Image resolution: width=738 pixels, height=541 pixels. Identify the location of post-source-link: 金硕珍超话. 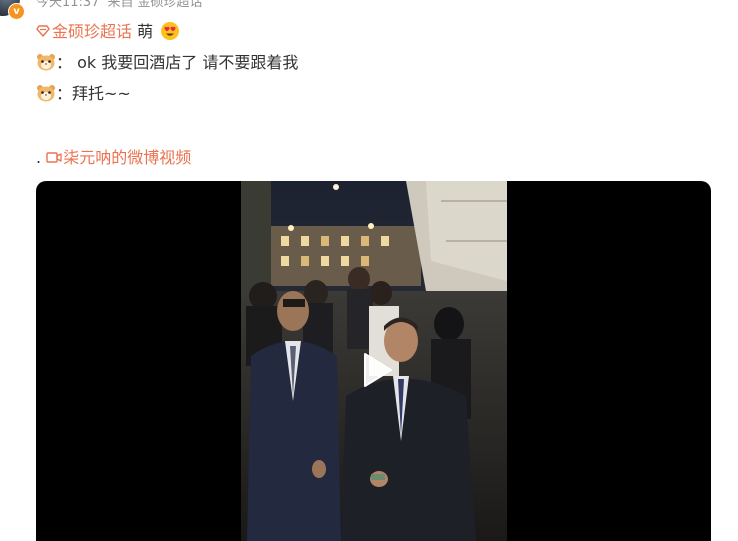
(169, 5).